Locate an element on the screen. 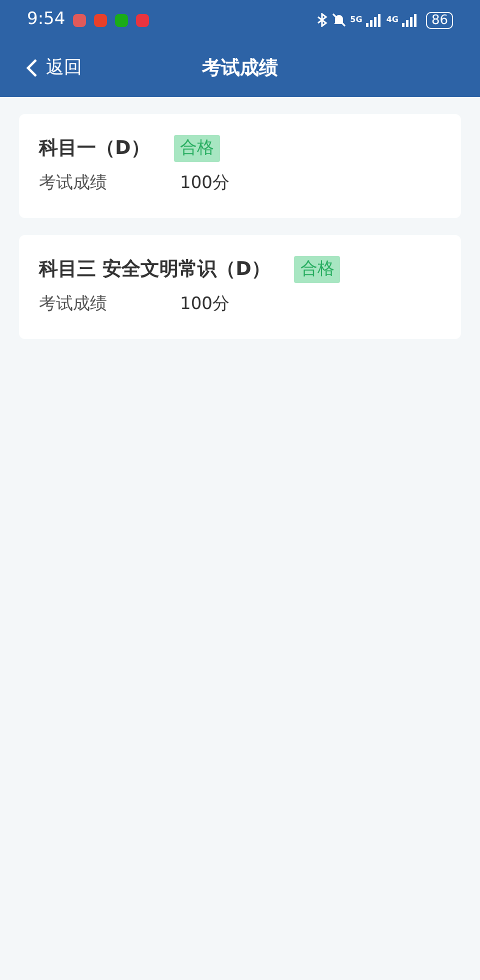 This screenshot has height=980, width=480. battery-level: 86 is located at coordinates (439, 20).